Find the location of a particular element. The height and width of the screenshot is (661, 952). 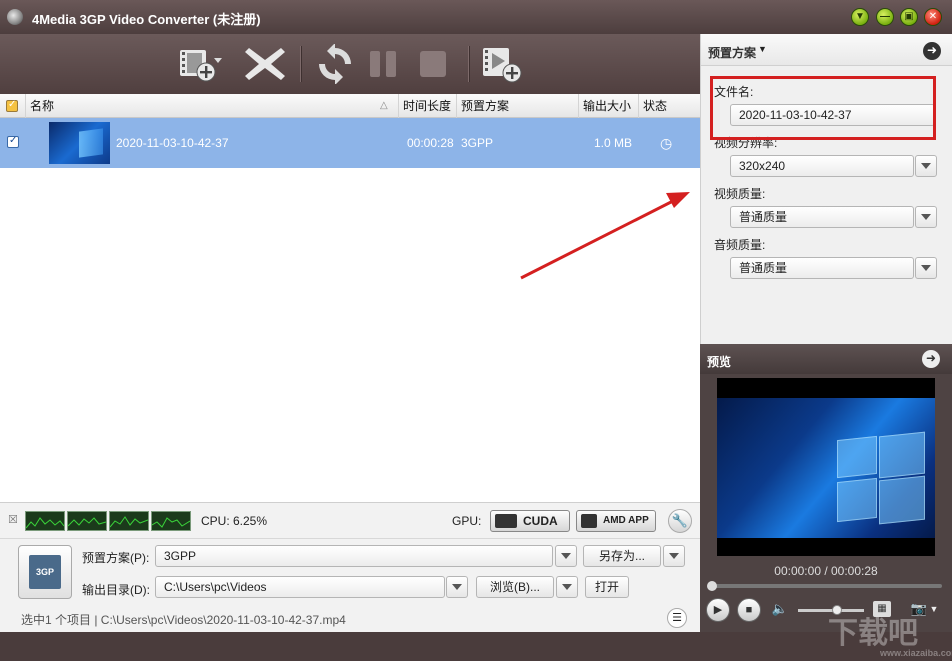

video-thumbnail is located at coordinates (79, 143).